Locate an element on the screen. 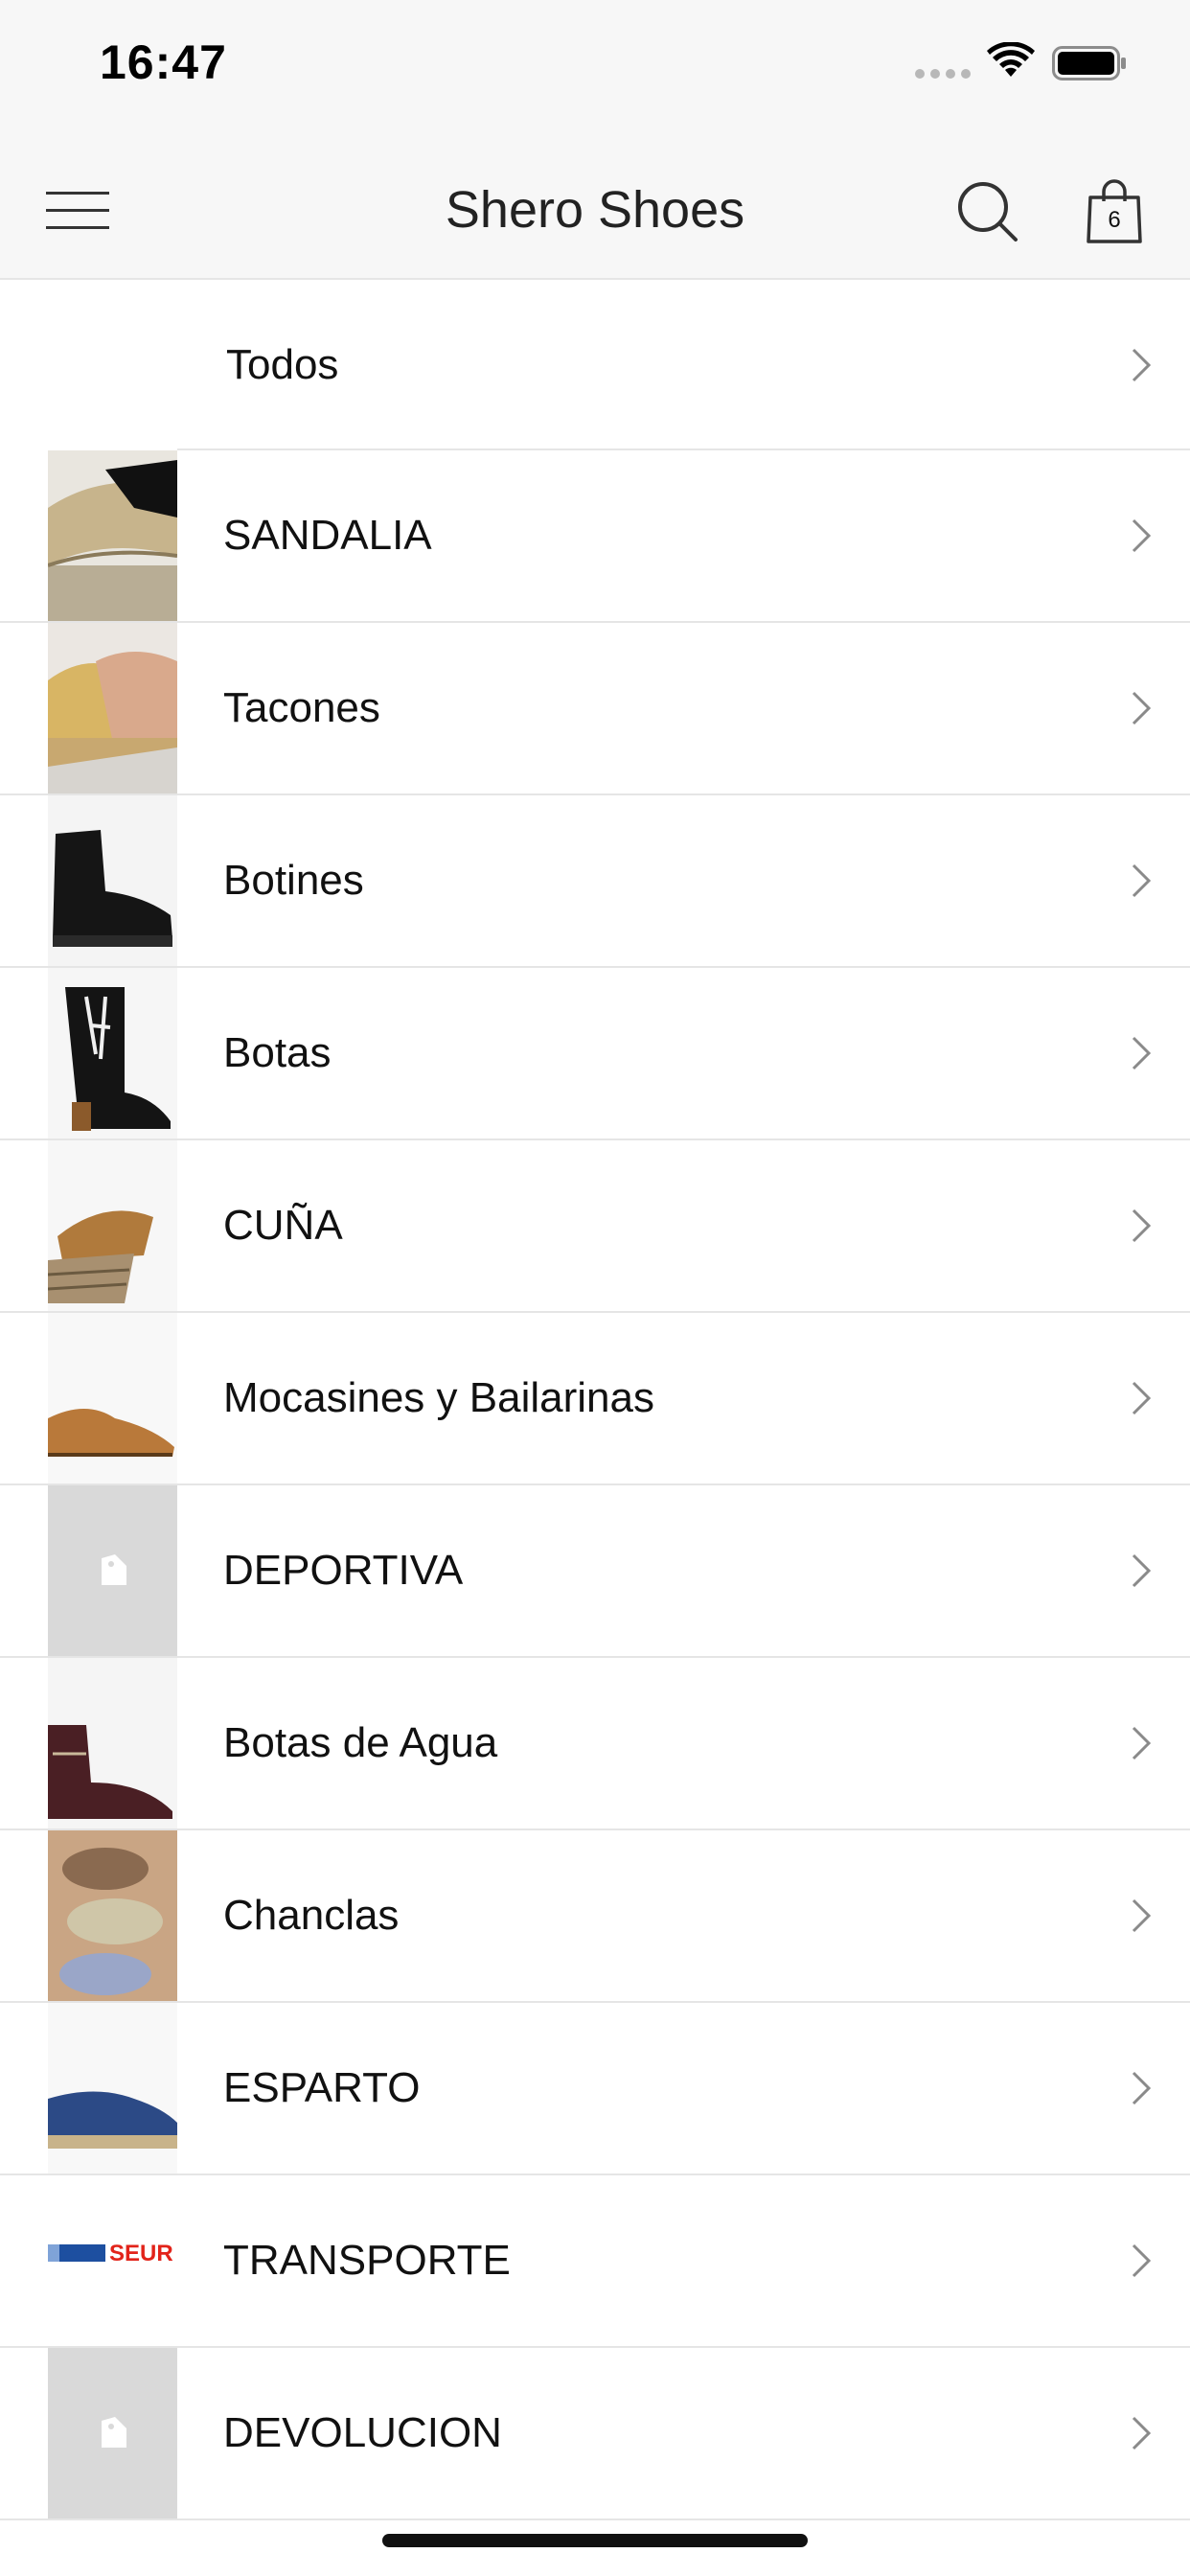 Image resolution: width=1190 pixels, height=2576 pixels. category-label: Chanclas is located at coordinates (311, 1915).